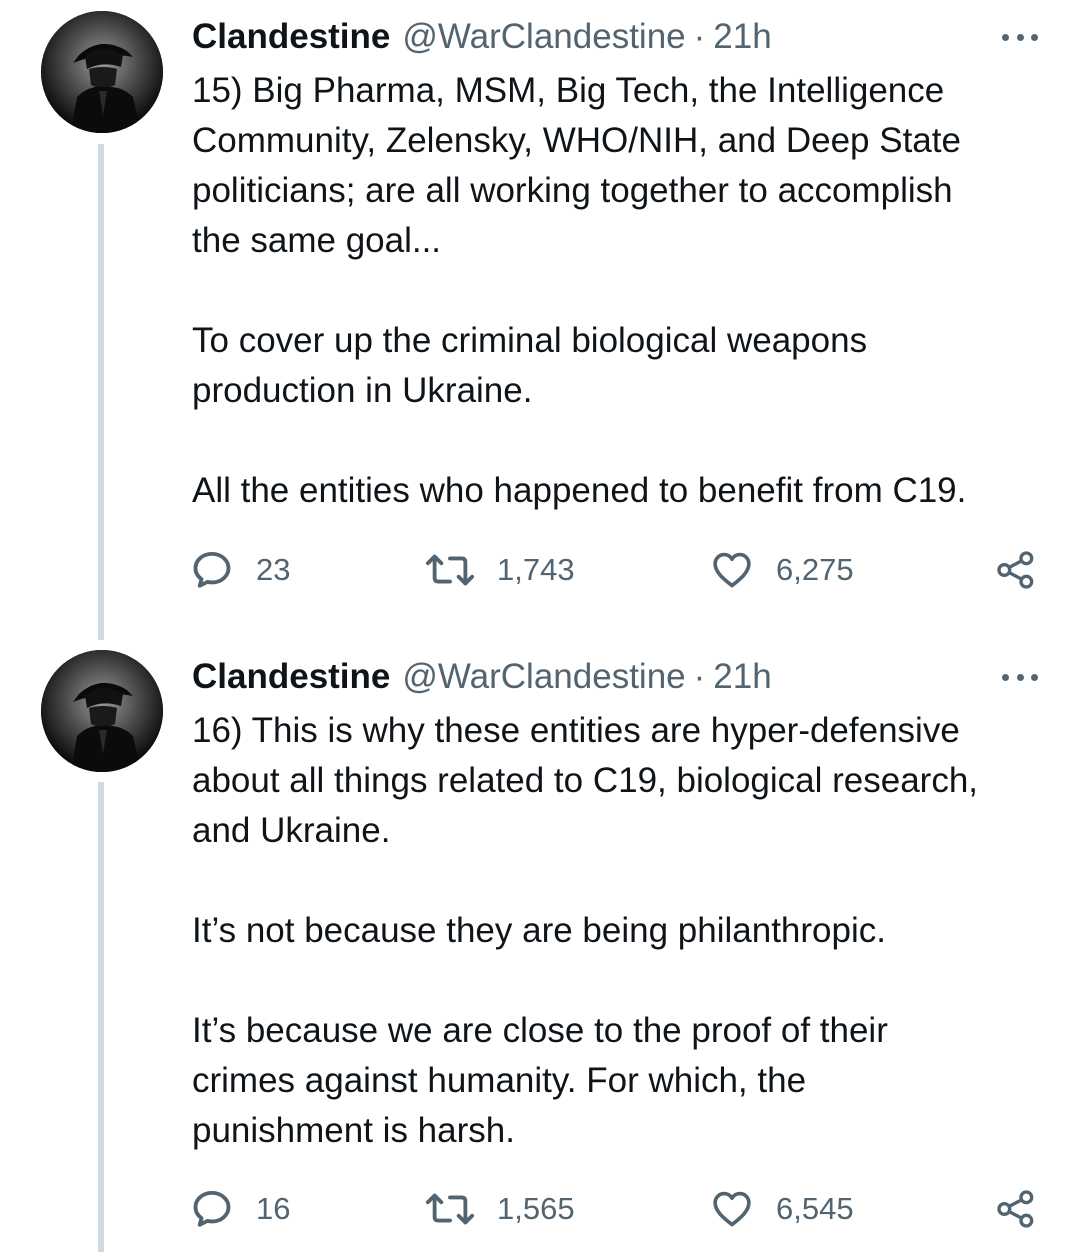 Image resolution: width=1080 pixels, height=1252 pixels. I want to click on like-button: 6,275, so click(782, 570).